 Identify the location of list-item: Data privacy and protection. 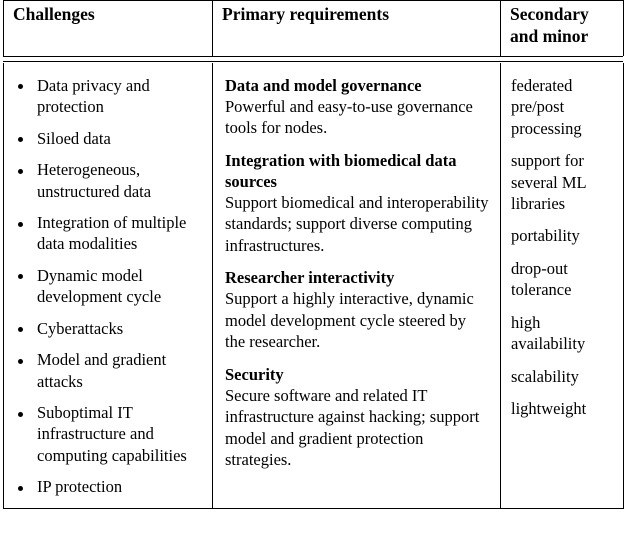
(108, 96).